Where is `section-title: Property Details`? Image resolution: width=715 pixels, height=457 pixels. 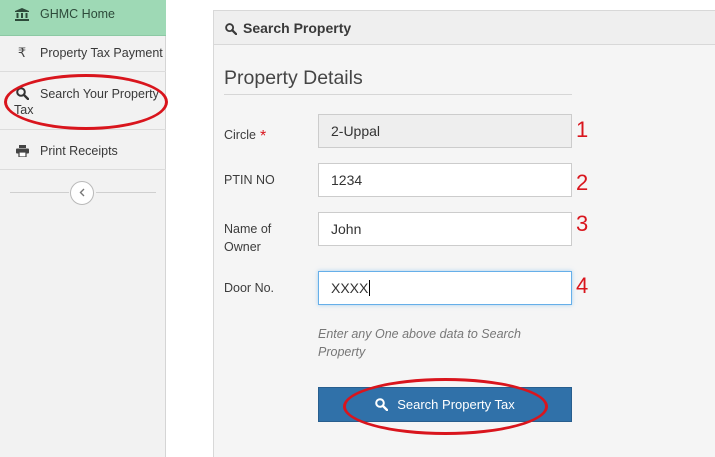 section-title: Property Details is located at coordinates (293, 78).